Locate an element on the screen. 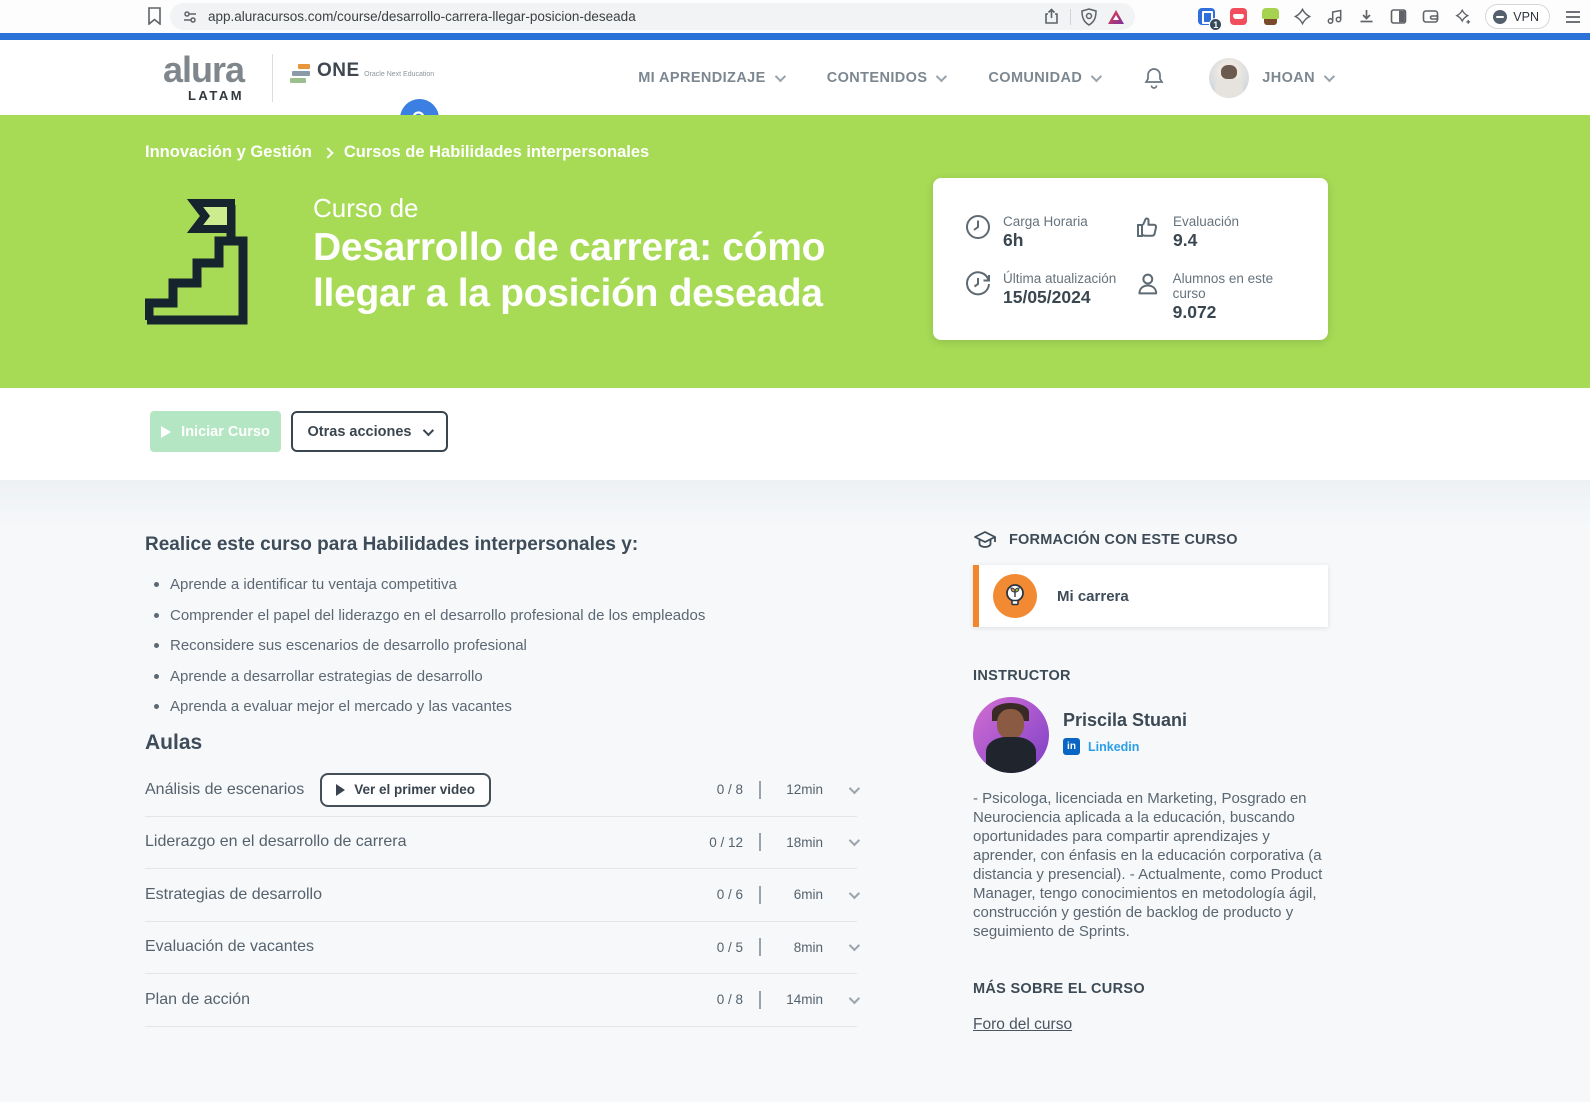  sidebar-toggle-icon is located at coordinates (1398, 16).